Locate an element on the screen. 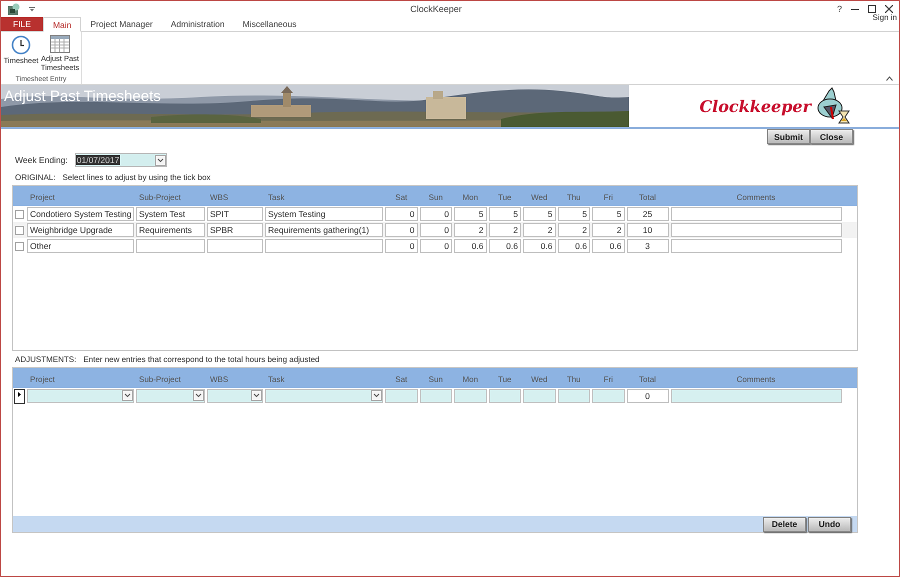 The height and width of the screenshot is (577, 900). text-field: System Testing is located at coordinates (324, 214).